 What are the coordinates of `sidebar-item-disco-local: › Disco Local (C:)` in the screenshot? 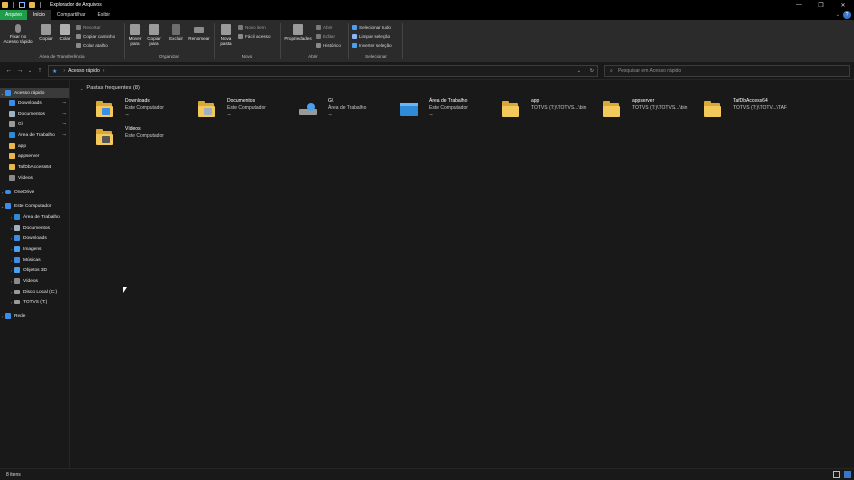 It's located at (34, 292).